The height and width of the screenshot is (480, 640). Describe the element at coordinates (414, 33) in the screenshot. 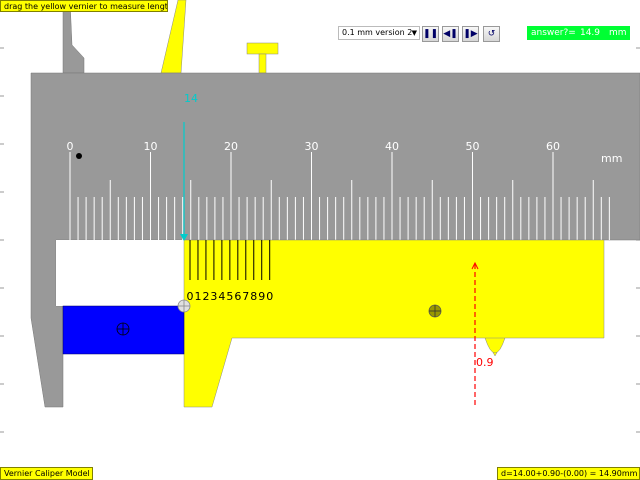

I see `chevron-down-icon: ▼` at that location.